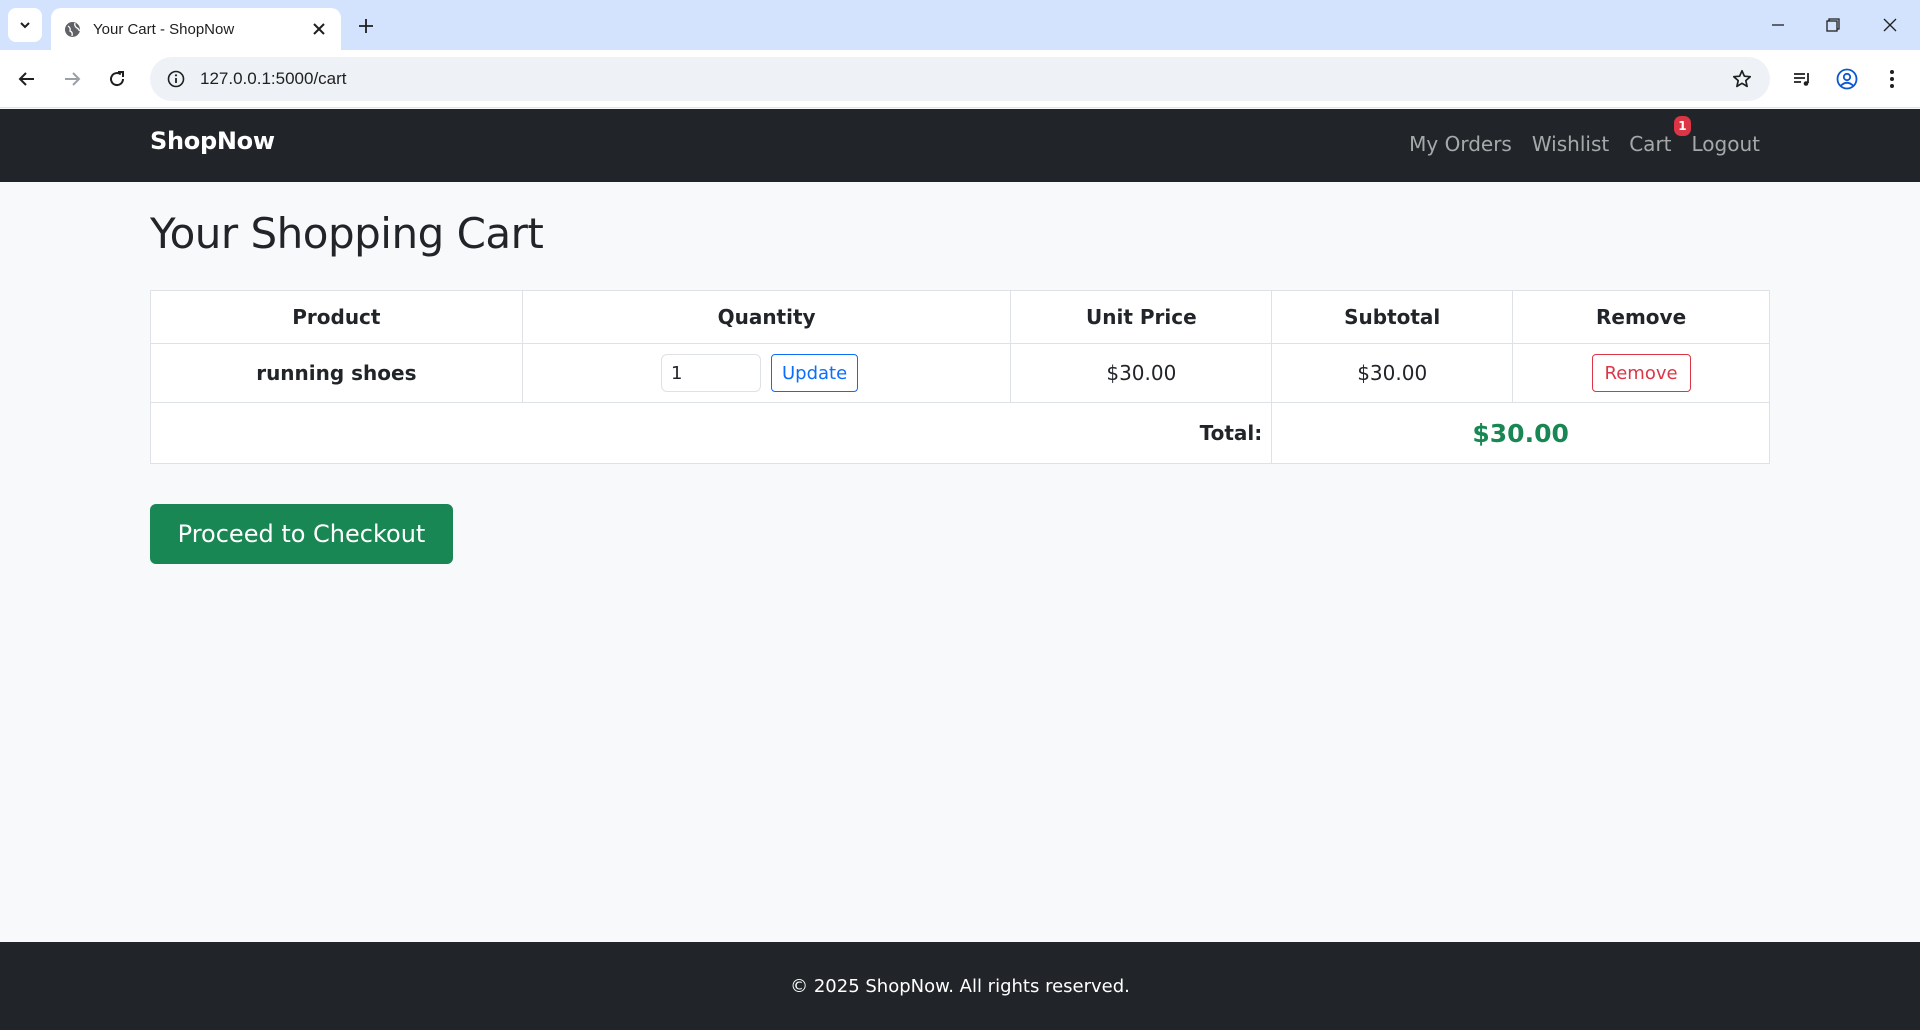 This screenshot has height=1030, width=1920. I want to click on nav-wishlist: Wishlist, so click(1570, 144).